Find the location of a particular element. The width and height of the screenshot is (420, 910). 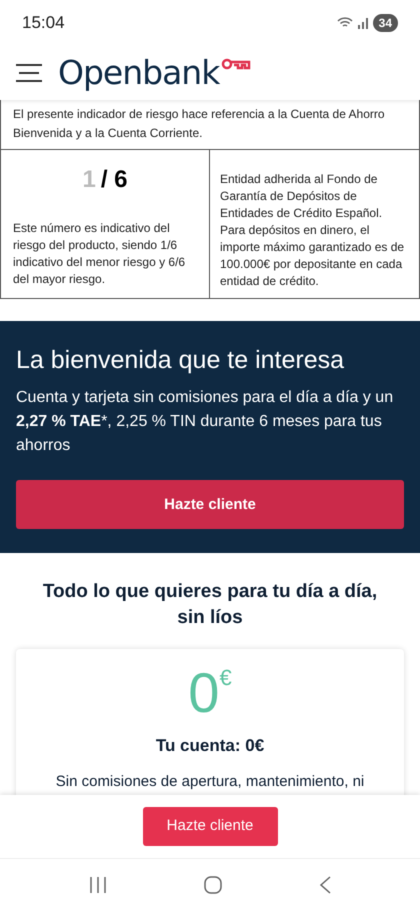

risk-note: El presente indicador de riesgo hace referencia a la Cuenta de Ahorro Bienvenida y a la Cuenta Corriente. is located at coordinates (210, 125).